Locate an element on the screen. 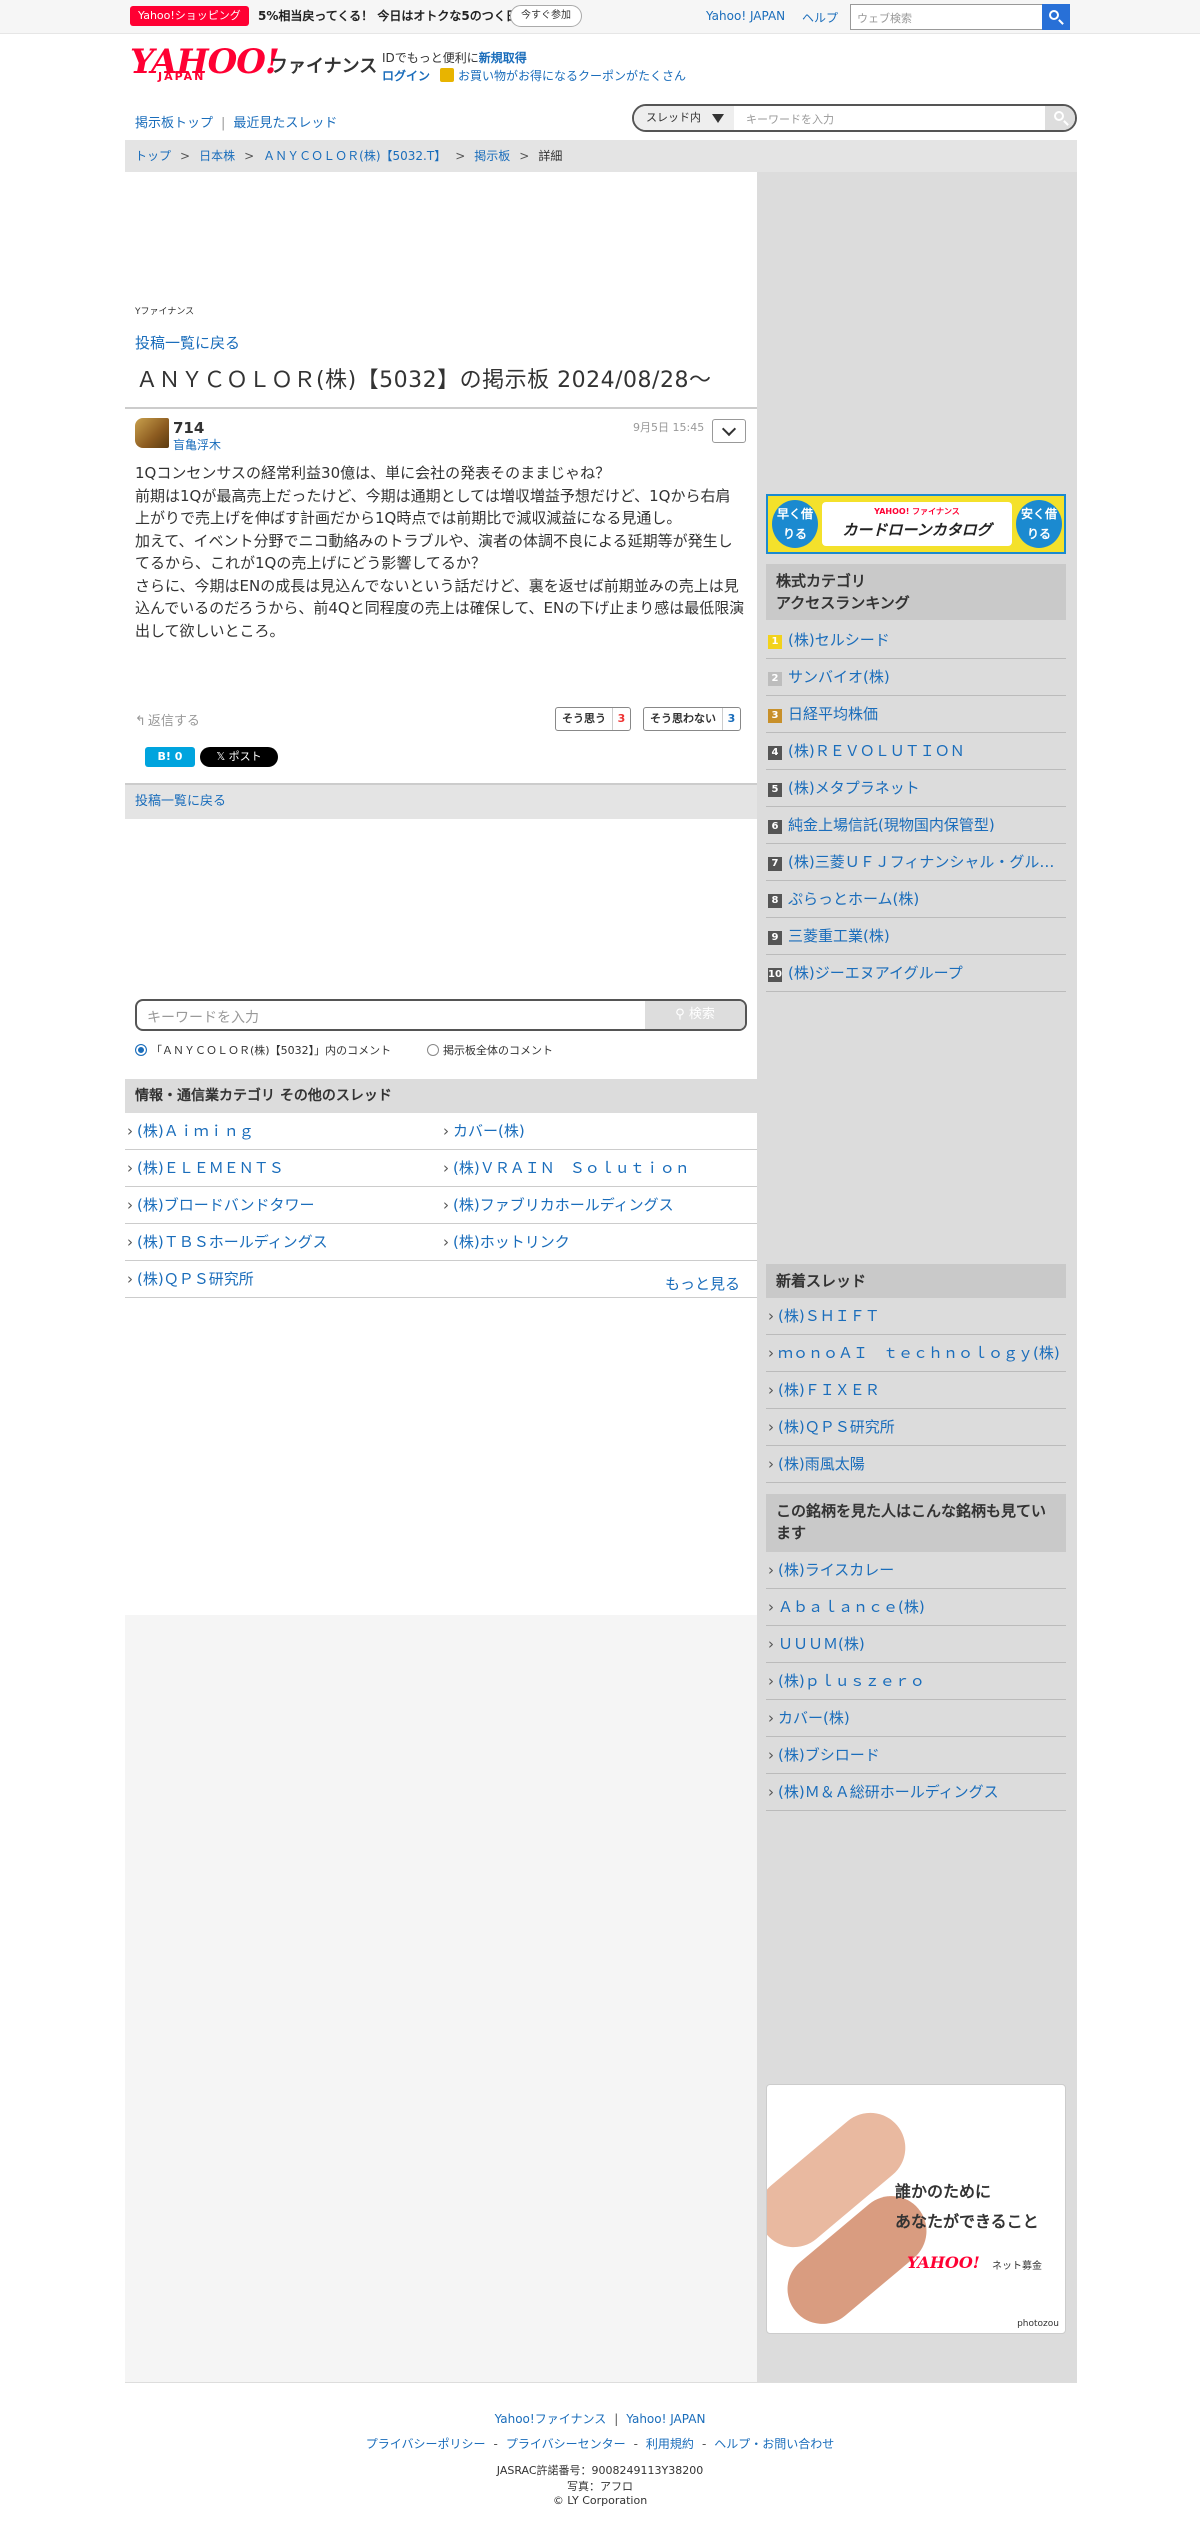  sidebar-list-item: カバー(株) is located at coordinates (916, 1718).